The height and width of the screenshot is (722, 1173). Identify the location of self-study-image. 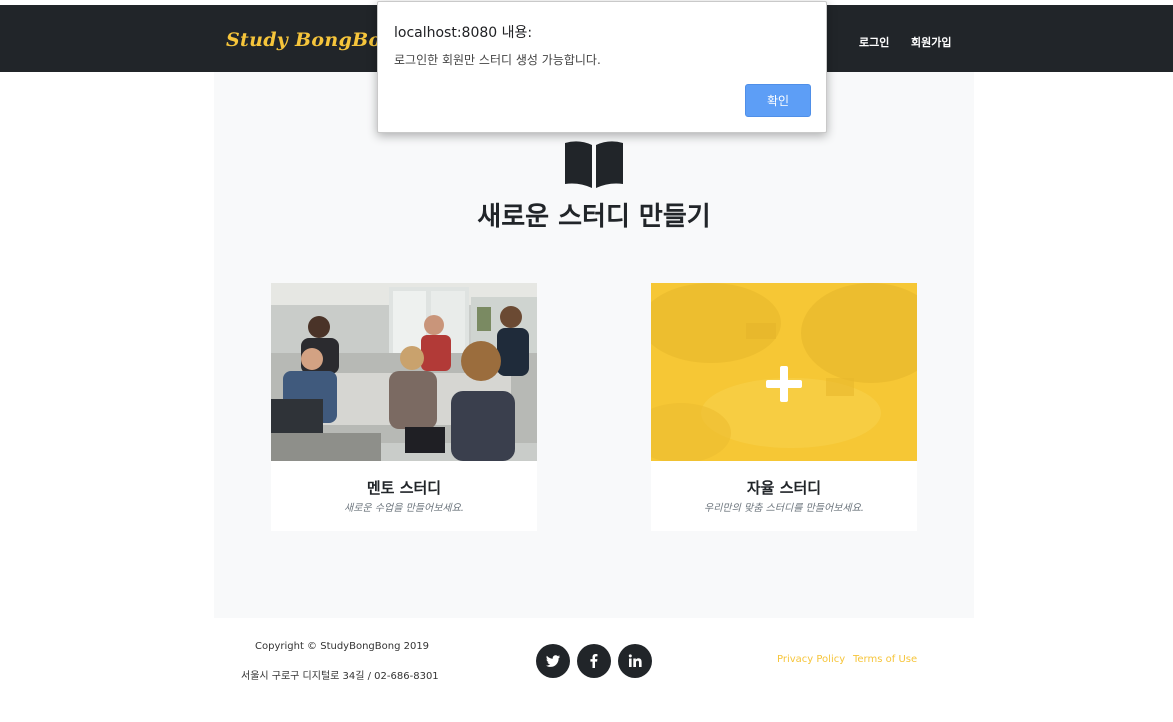
(784, 372).